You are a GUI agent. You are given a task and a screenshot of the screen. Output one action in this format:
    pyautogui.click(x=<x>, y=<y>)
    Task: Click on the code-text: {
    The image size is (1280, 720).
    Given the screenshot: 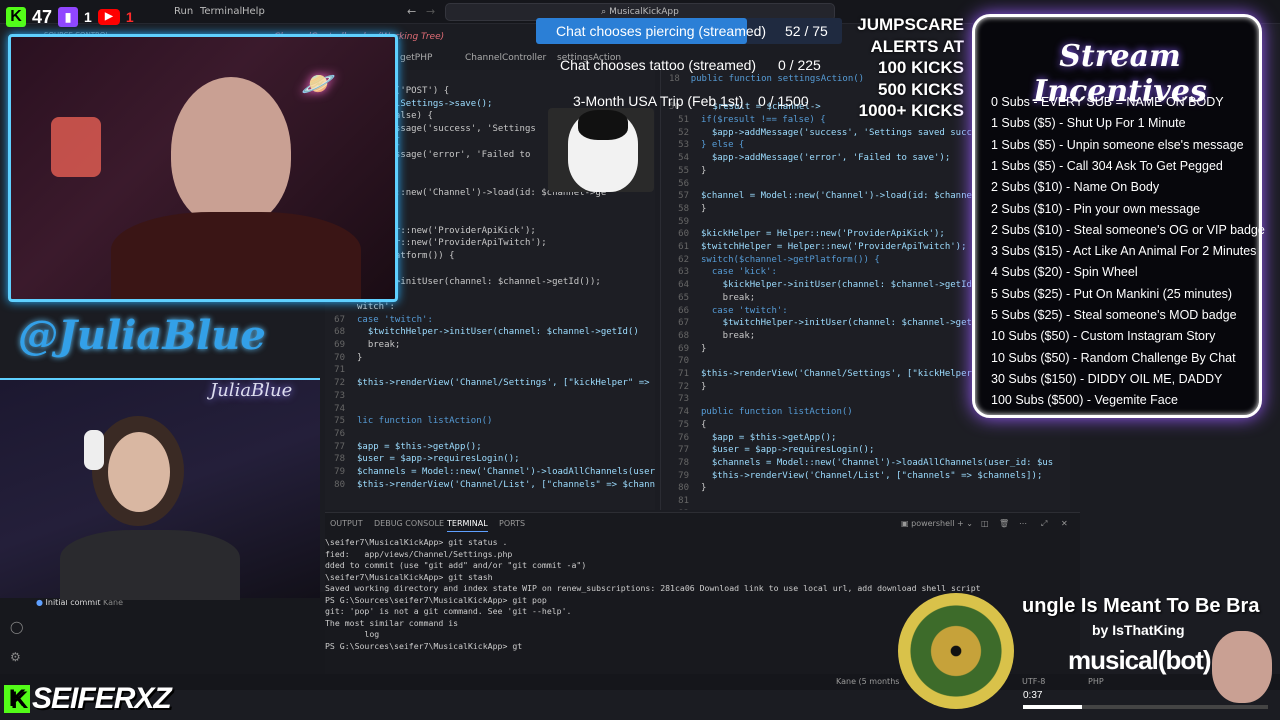 What is the action you would take?
    pyautogui.click(x=704, y=424)
    